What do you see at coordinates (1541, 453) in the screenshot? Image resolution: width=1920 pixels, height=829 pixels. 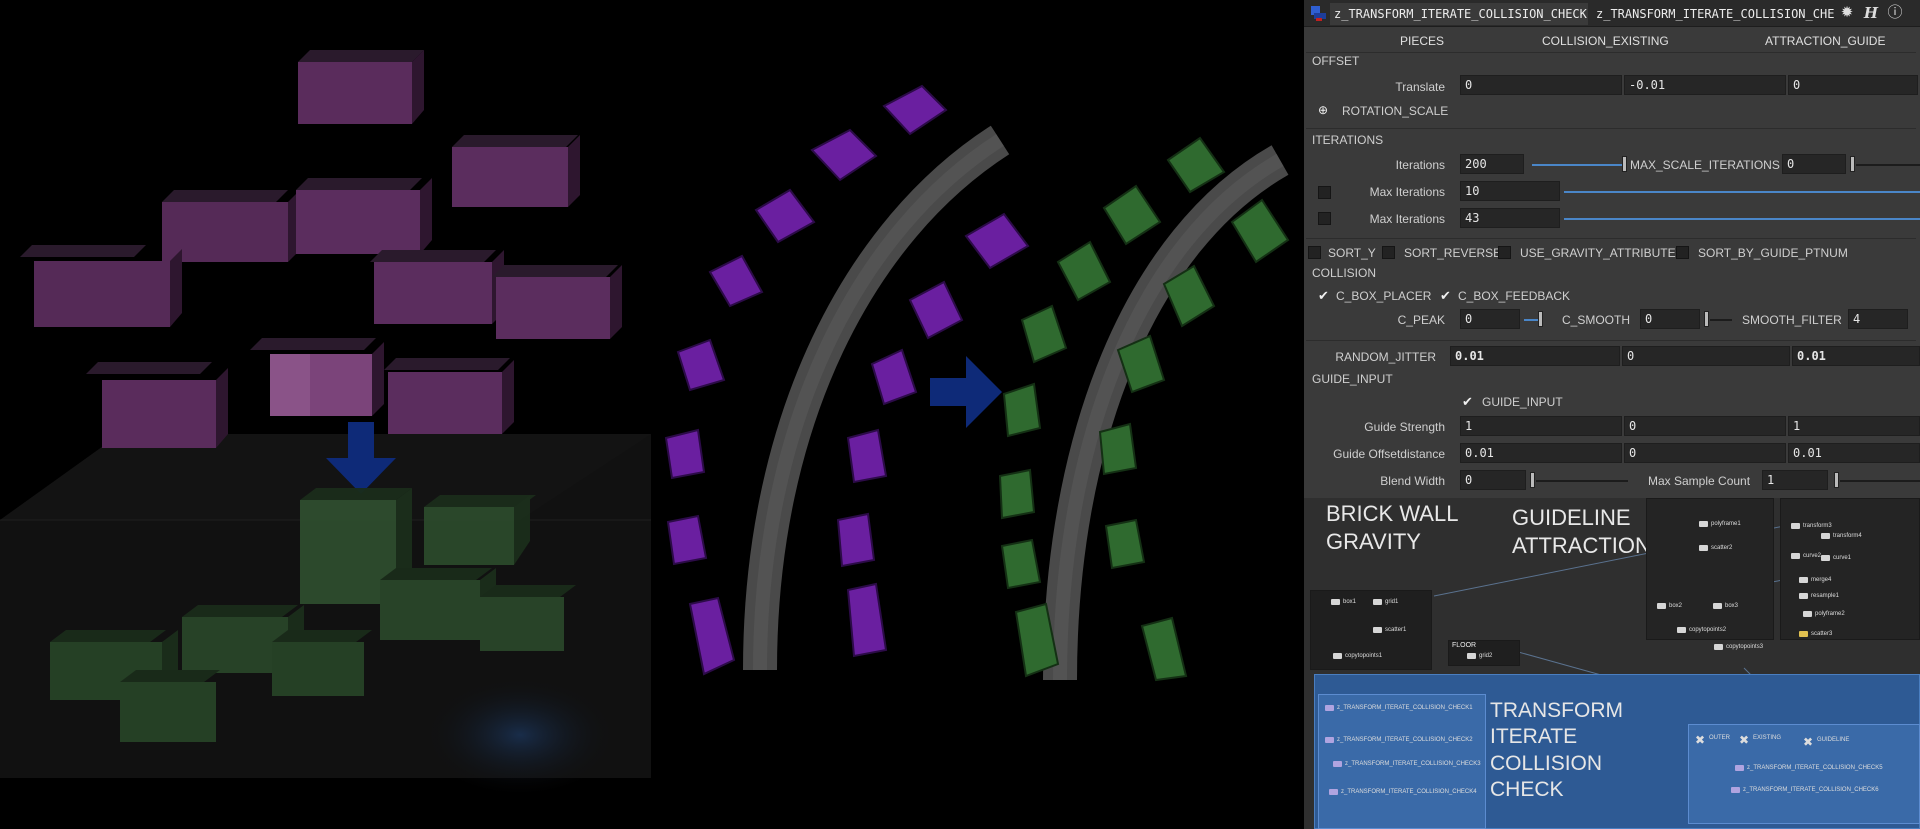 I see `guide-offset-x-field: 0.01` at bounding box center [1541, 453].